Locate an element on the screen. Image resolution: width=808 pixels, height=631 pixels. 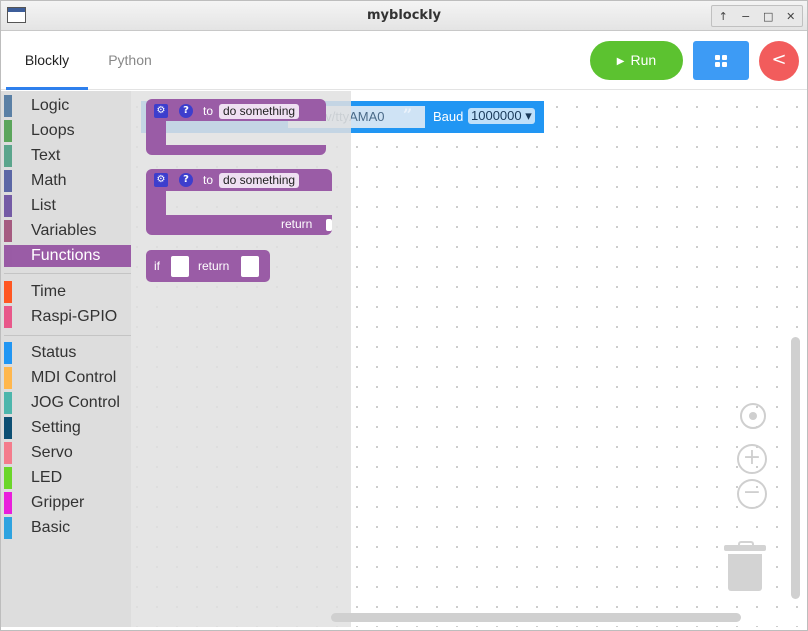
category-label: Gripper is located at coordinates (58, 502).